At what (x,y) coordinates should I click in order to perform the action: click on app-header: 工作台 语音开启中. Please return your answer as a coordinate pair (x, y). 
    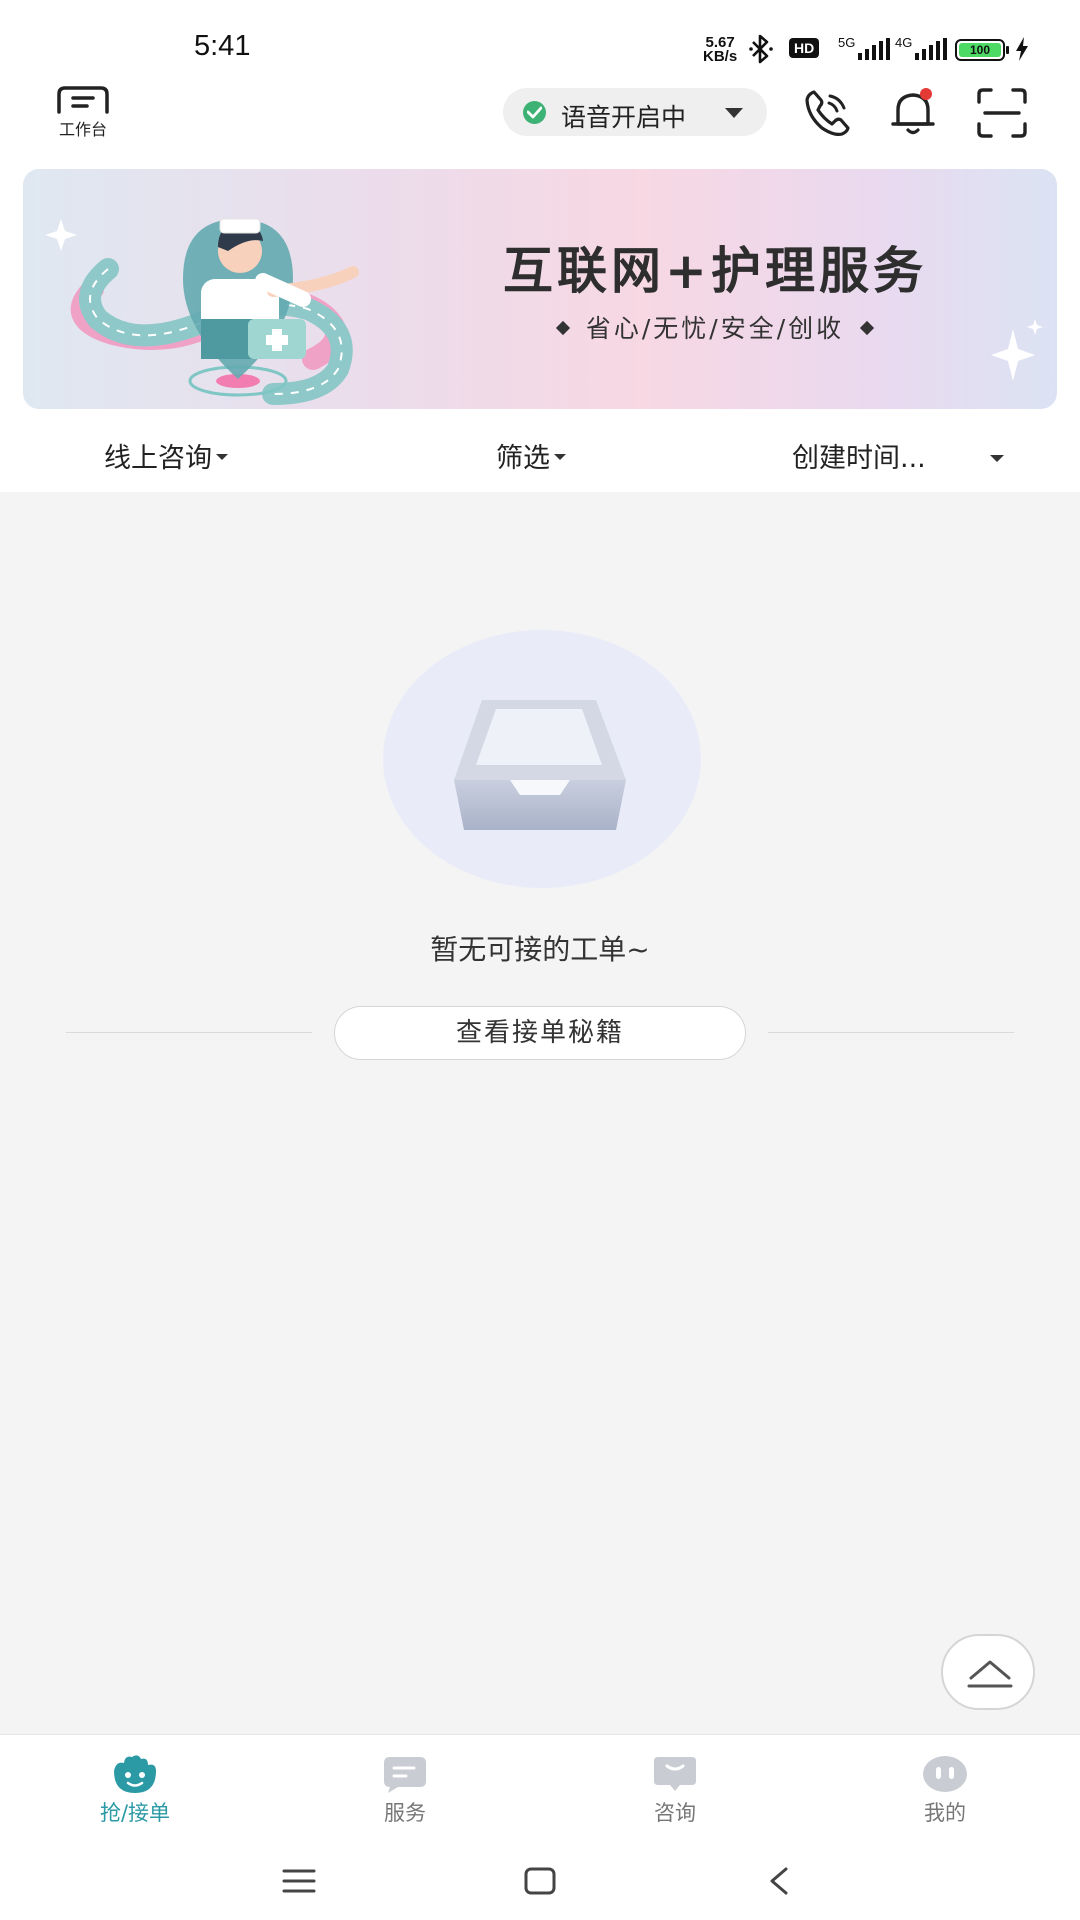
    Looking at the image, I should click on (540, 125).